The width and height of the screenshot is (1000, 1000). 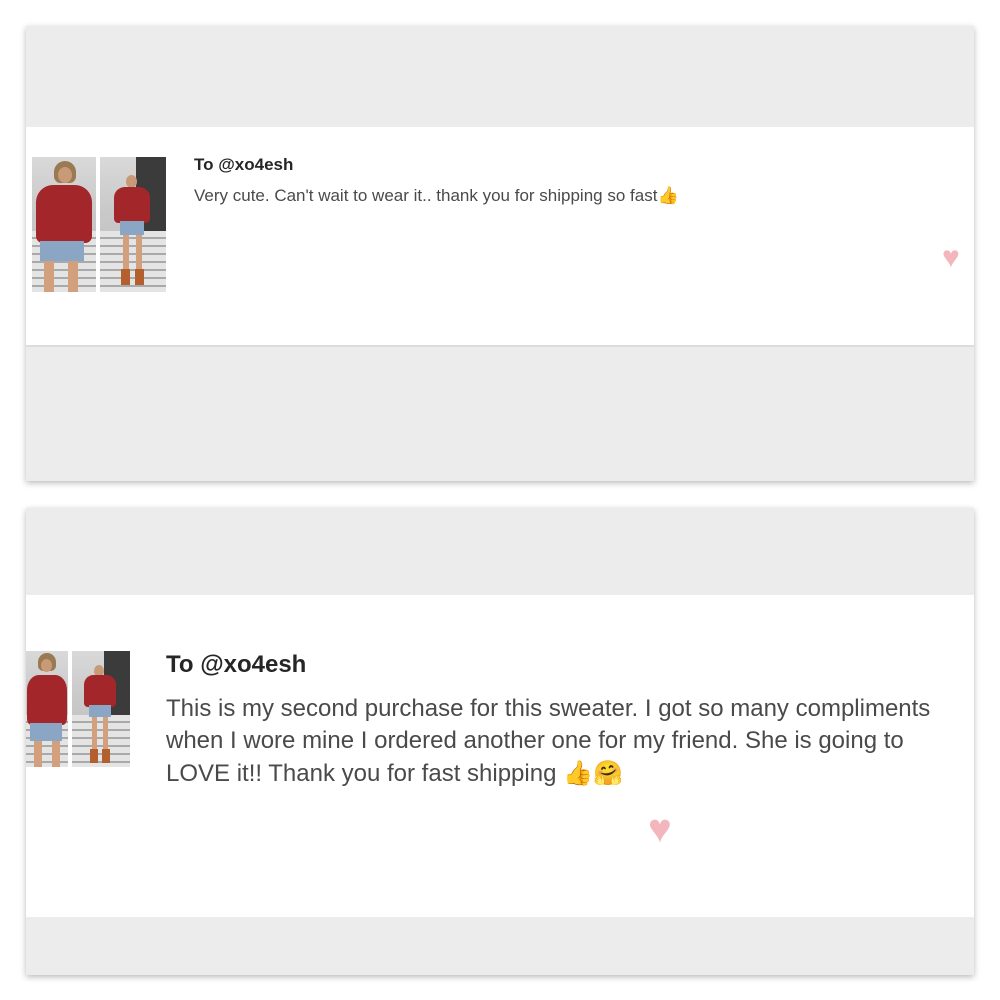 What do you see at coordinates (668, 196) in the screenshot?
I see `thumbs-up-emoji: 👍` at bounding box center [668, 196].